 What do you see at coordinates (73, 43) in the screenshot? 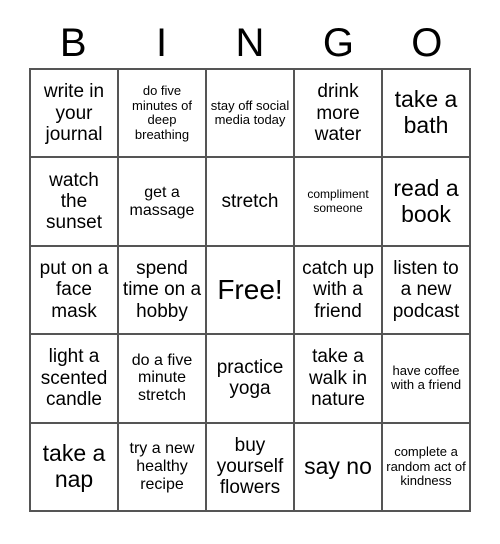
I see `bingo-header-letter-b: B` at bounding box center [73, 43].